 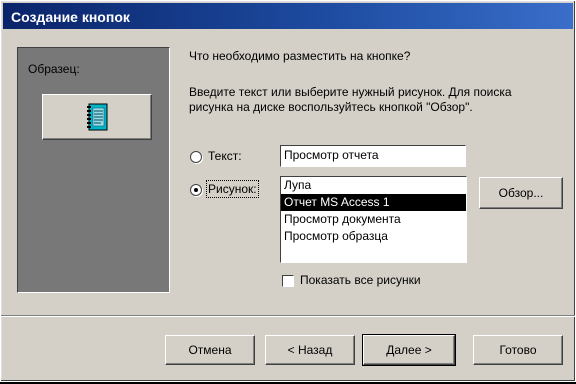 I want to click on sample-button-preview, so click(x=97, y=117).